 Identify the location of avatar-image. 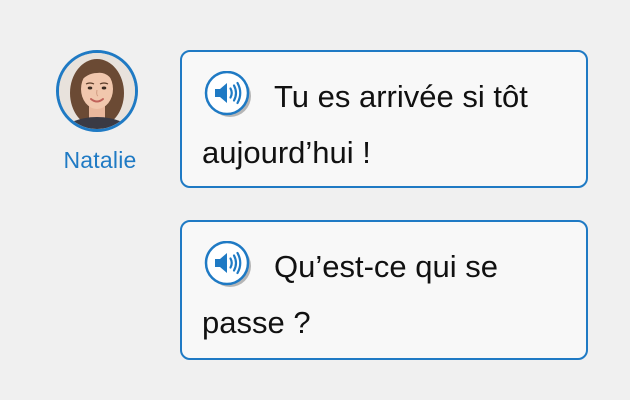
(97, 91).